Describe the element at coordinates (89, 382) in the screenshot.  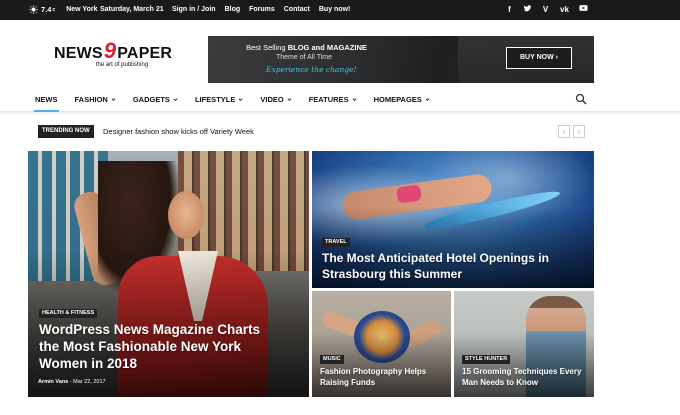
I see `post-date: Mar 22, 2017` at that location.